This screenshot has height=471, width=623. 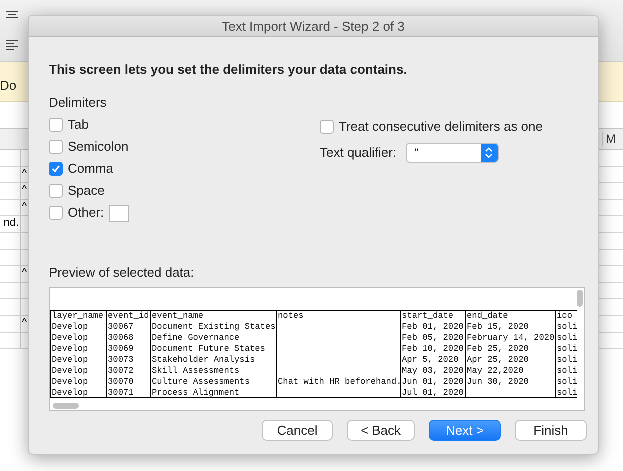 What do you see at coordinates (498, 382) in the screenshot?
I see `table-cell: Jun 30, 2020` at bounding box center [498, 382].